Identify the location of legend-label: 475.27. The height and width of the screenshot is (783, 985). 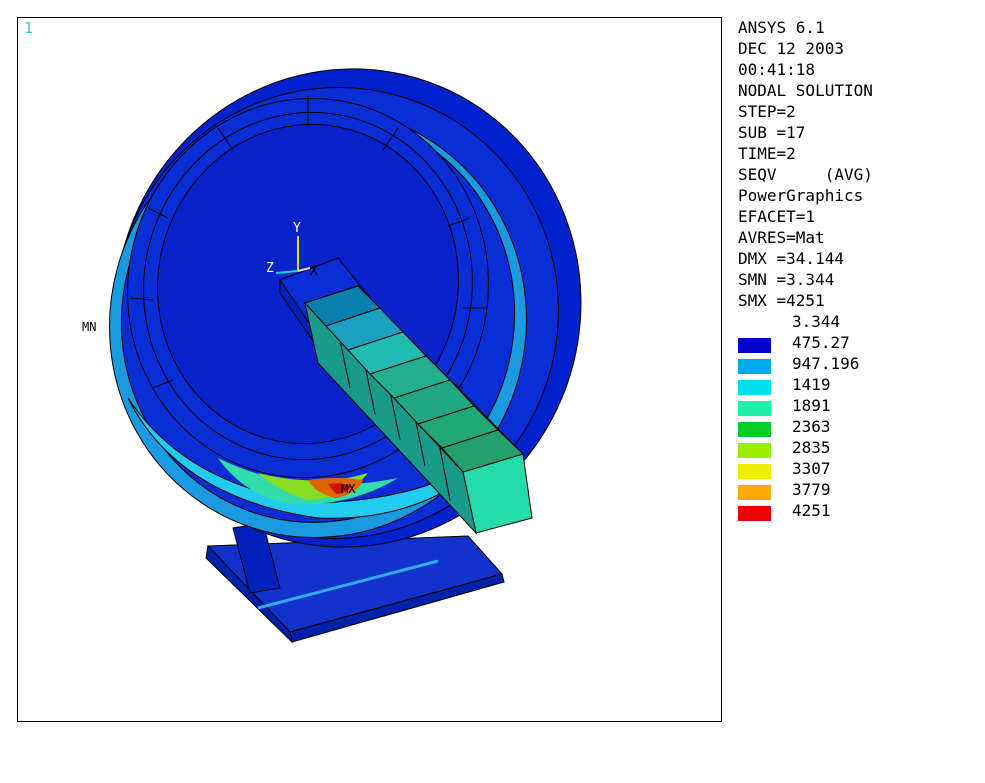
(821, 342).